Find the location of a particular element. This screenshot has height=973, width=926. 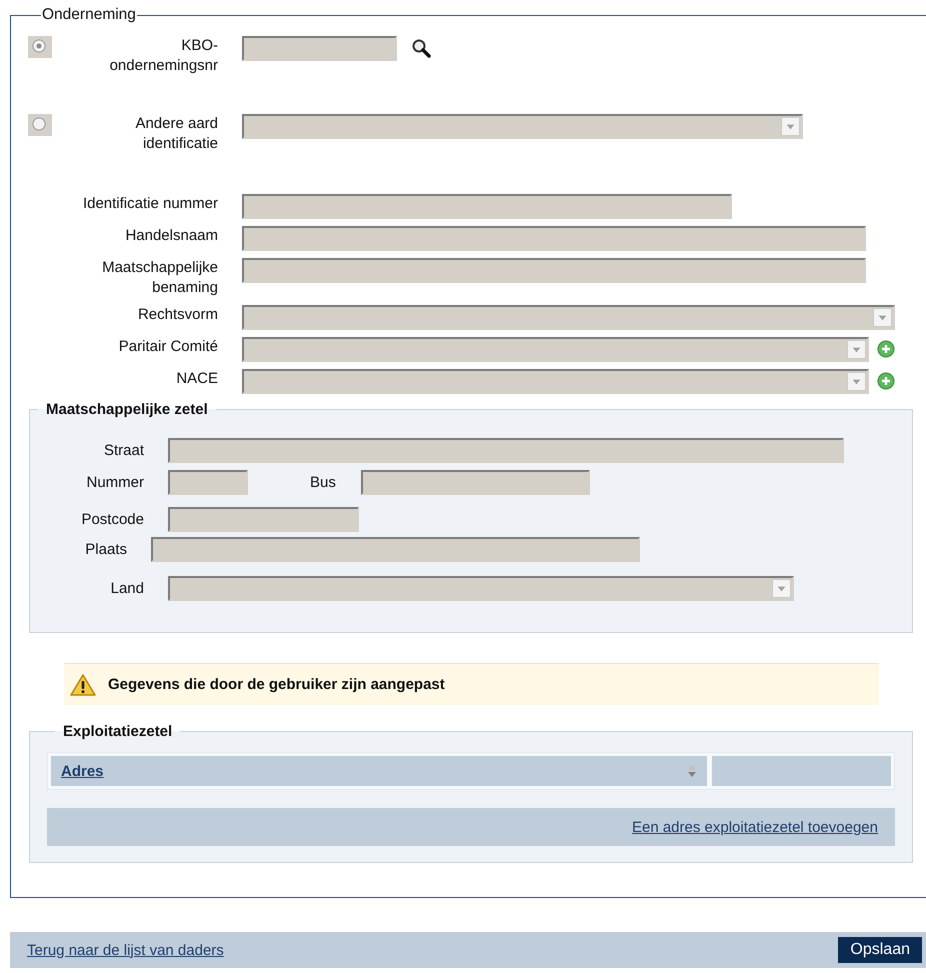

field-label: KBO-ondernemingsnr is located at coordinates (163, 56).